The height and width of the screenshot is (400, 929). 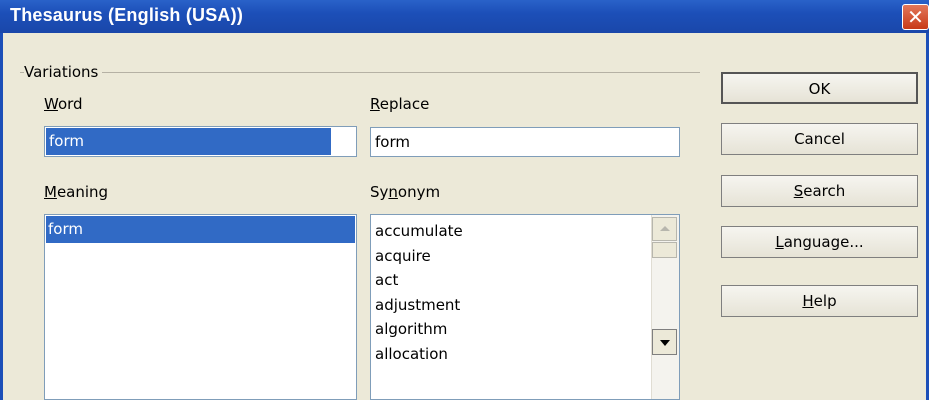 What do you see at coordinates (419, 192) in the screenshot?
I see `synonym-label-rest: onym` at bounding box center [419, 192].